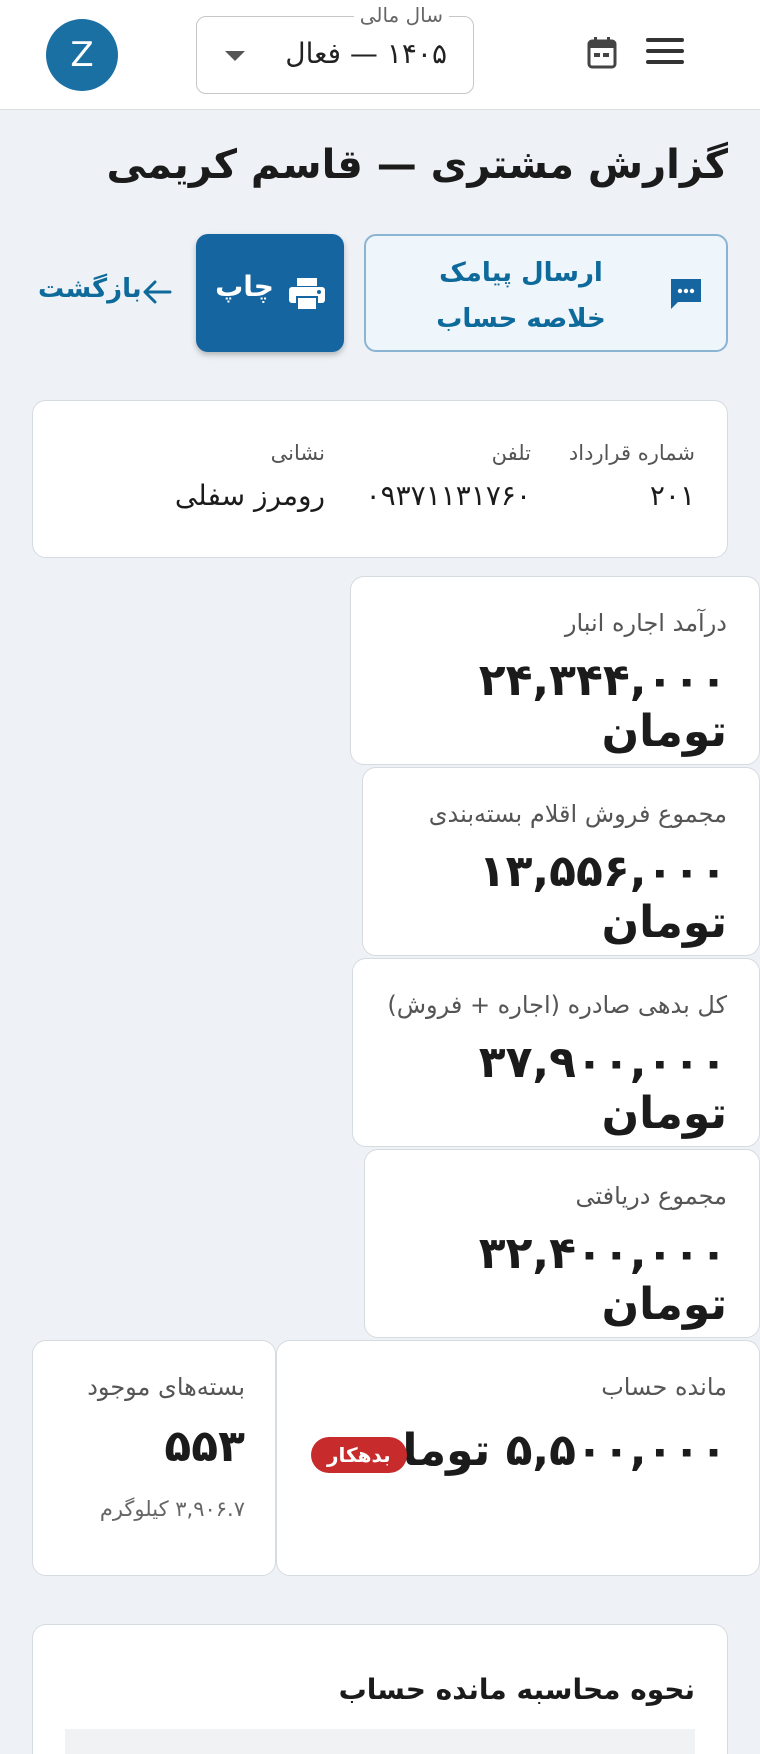 The height and width of the screenshot is (1754, 760). Describe the element at coordinates (204, 1446) in the screenshot. I see `stat-value: ۵۵۳` at that location.